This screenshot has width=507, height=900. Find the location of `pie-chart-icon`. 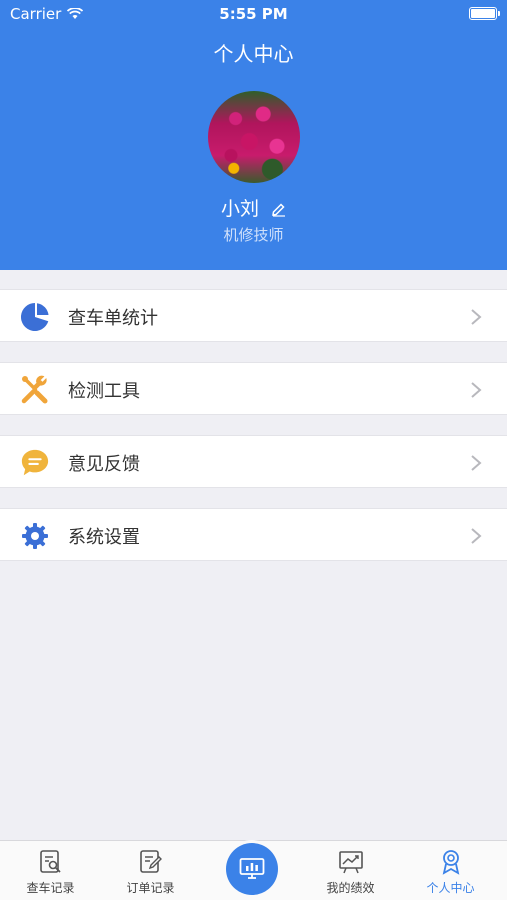

pie-chart-icon is located at coordinates (35, 317).